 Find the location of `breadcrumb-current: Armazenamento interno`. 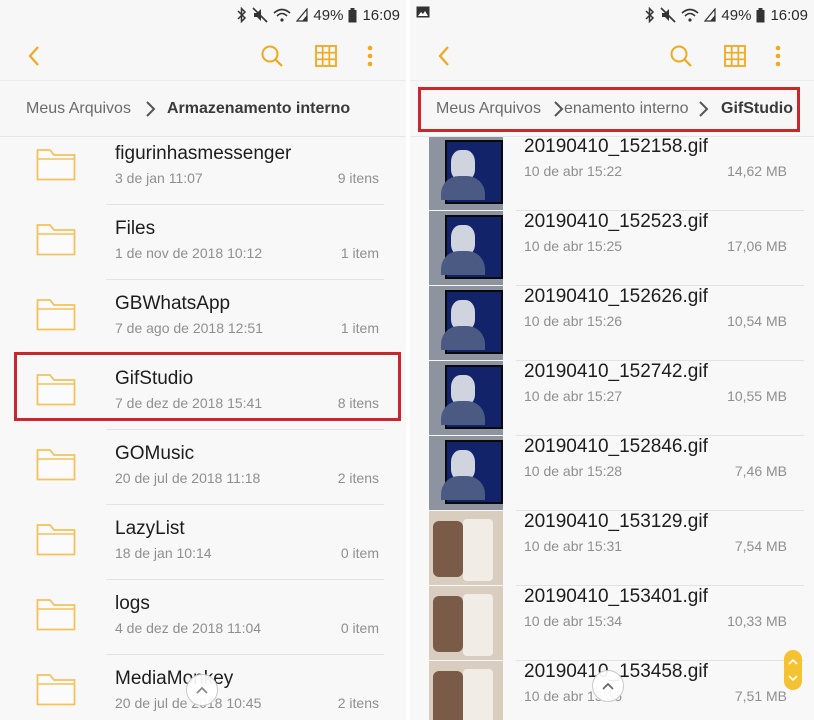

breadcrumb-current: Armazenamento interno is located at coordinates (259, 108).